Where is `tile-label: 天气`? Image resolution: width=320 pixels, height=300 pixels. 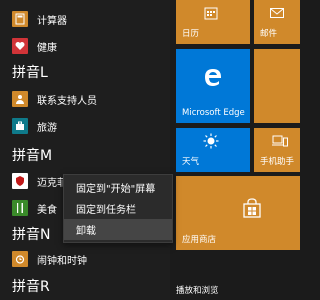
tile-label: 天气 is located at coordinates (191, 162).